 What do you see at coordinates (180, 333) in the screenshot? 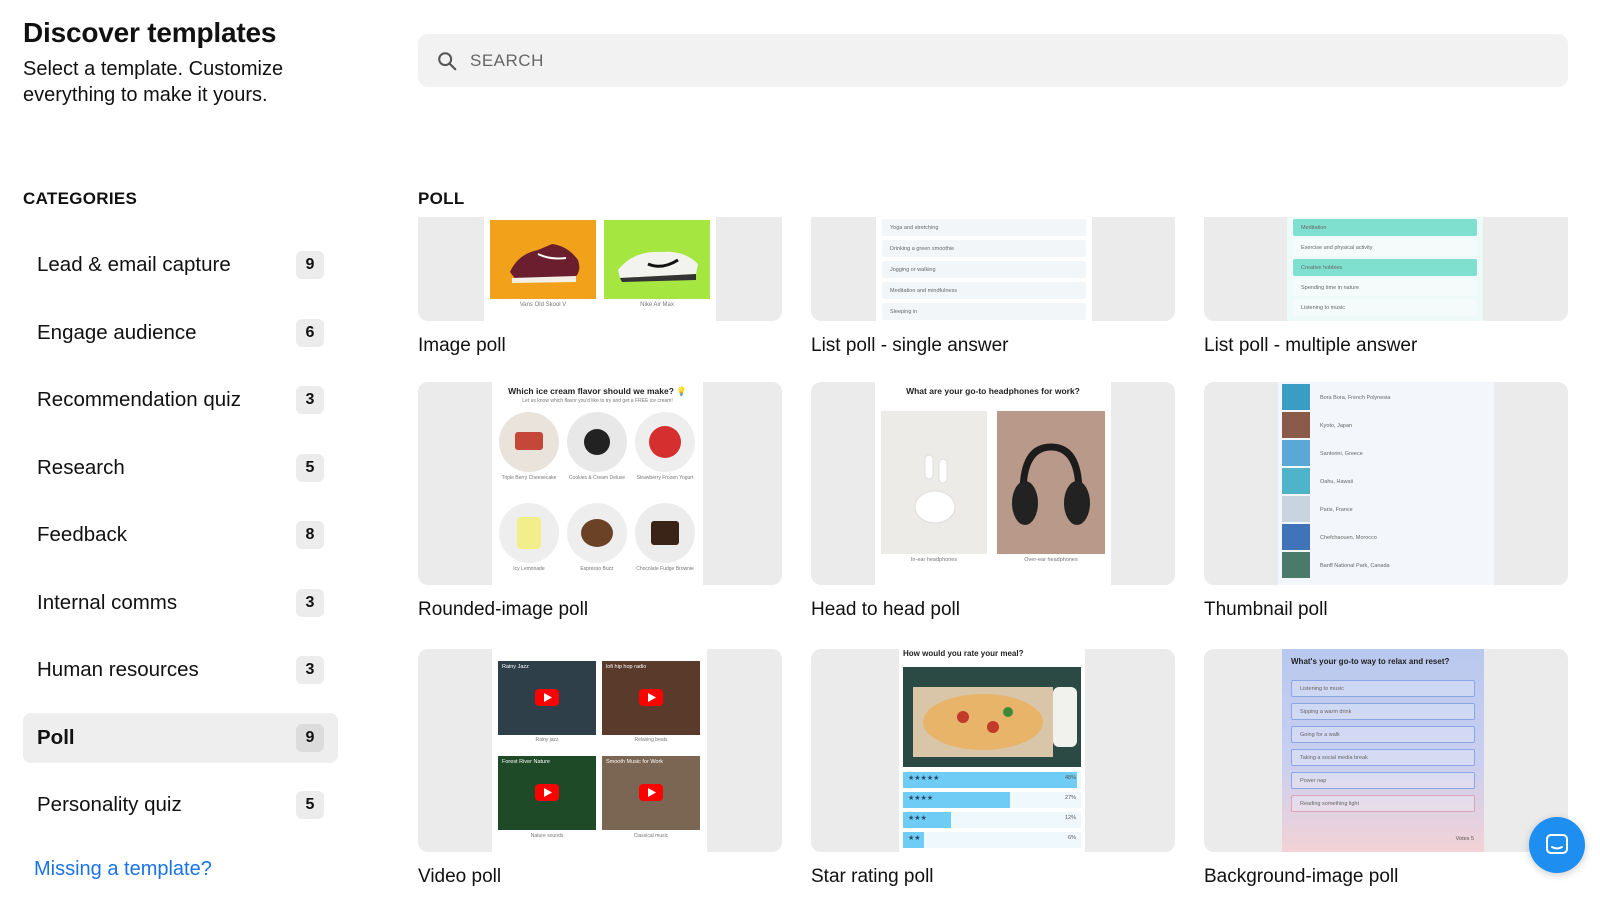
I see `category-engage-audience: Engage audience 6` at bounding box center [180, 333].